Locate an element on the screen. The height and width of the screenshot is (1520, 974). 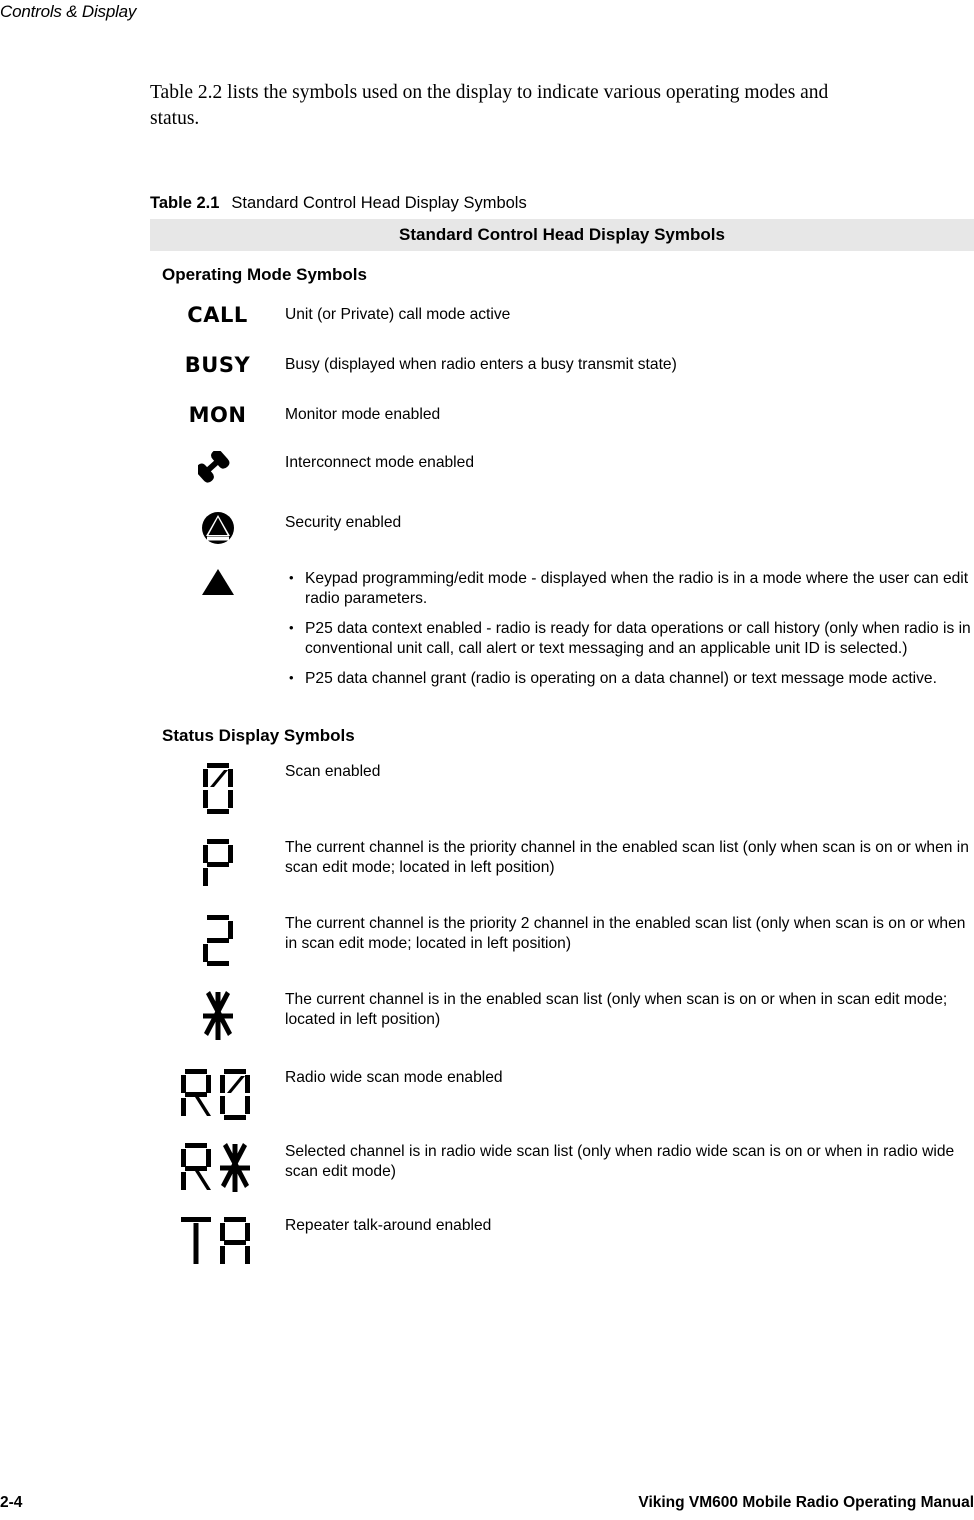
letter-p-segment-icon is located at coordinates (218, 865).